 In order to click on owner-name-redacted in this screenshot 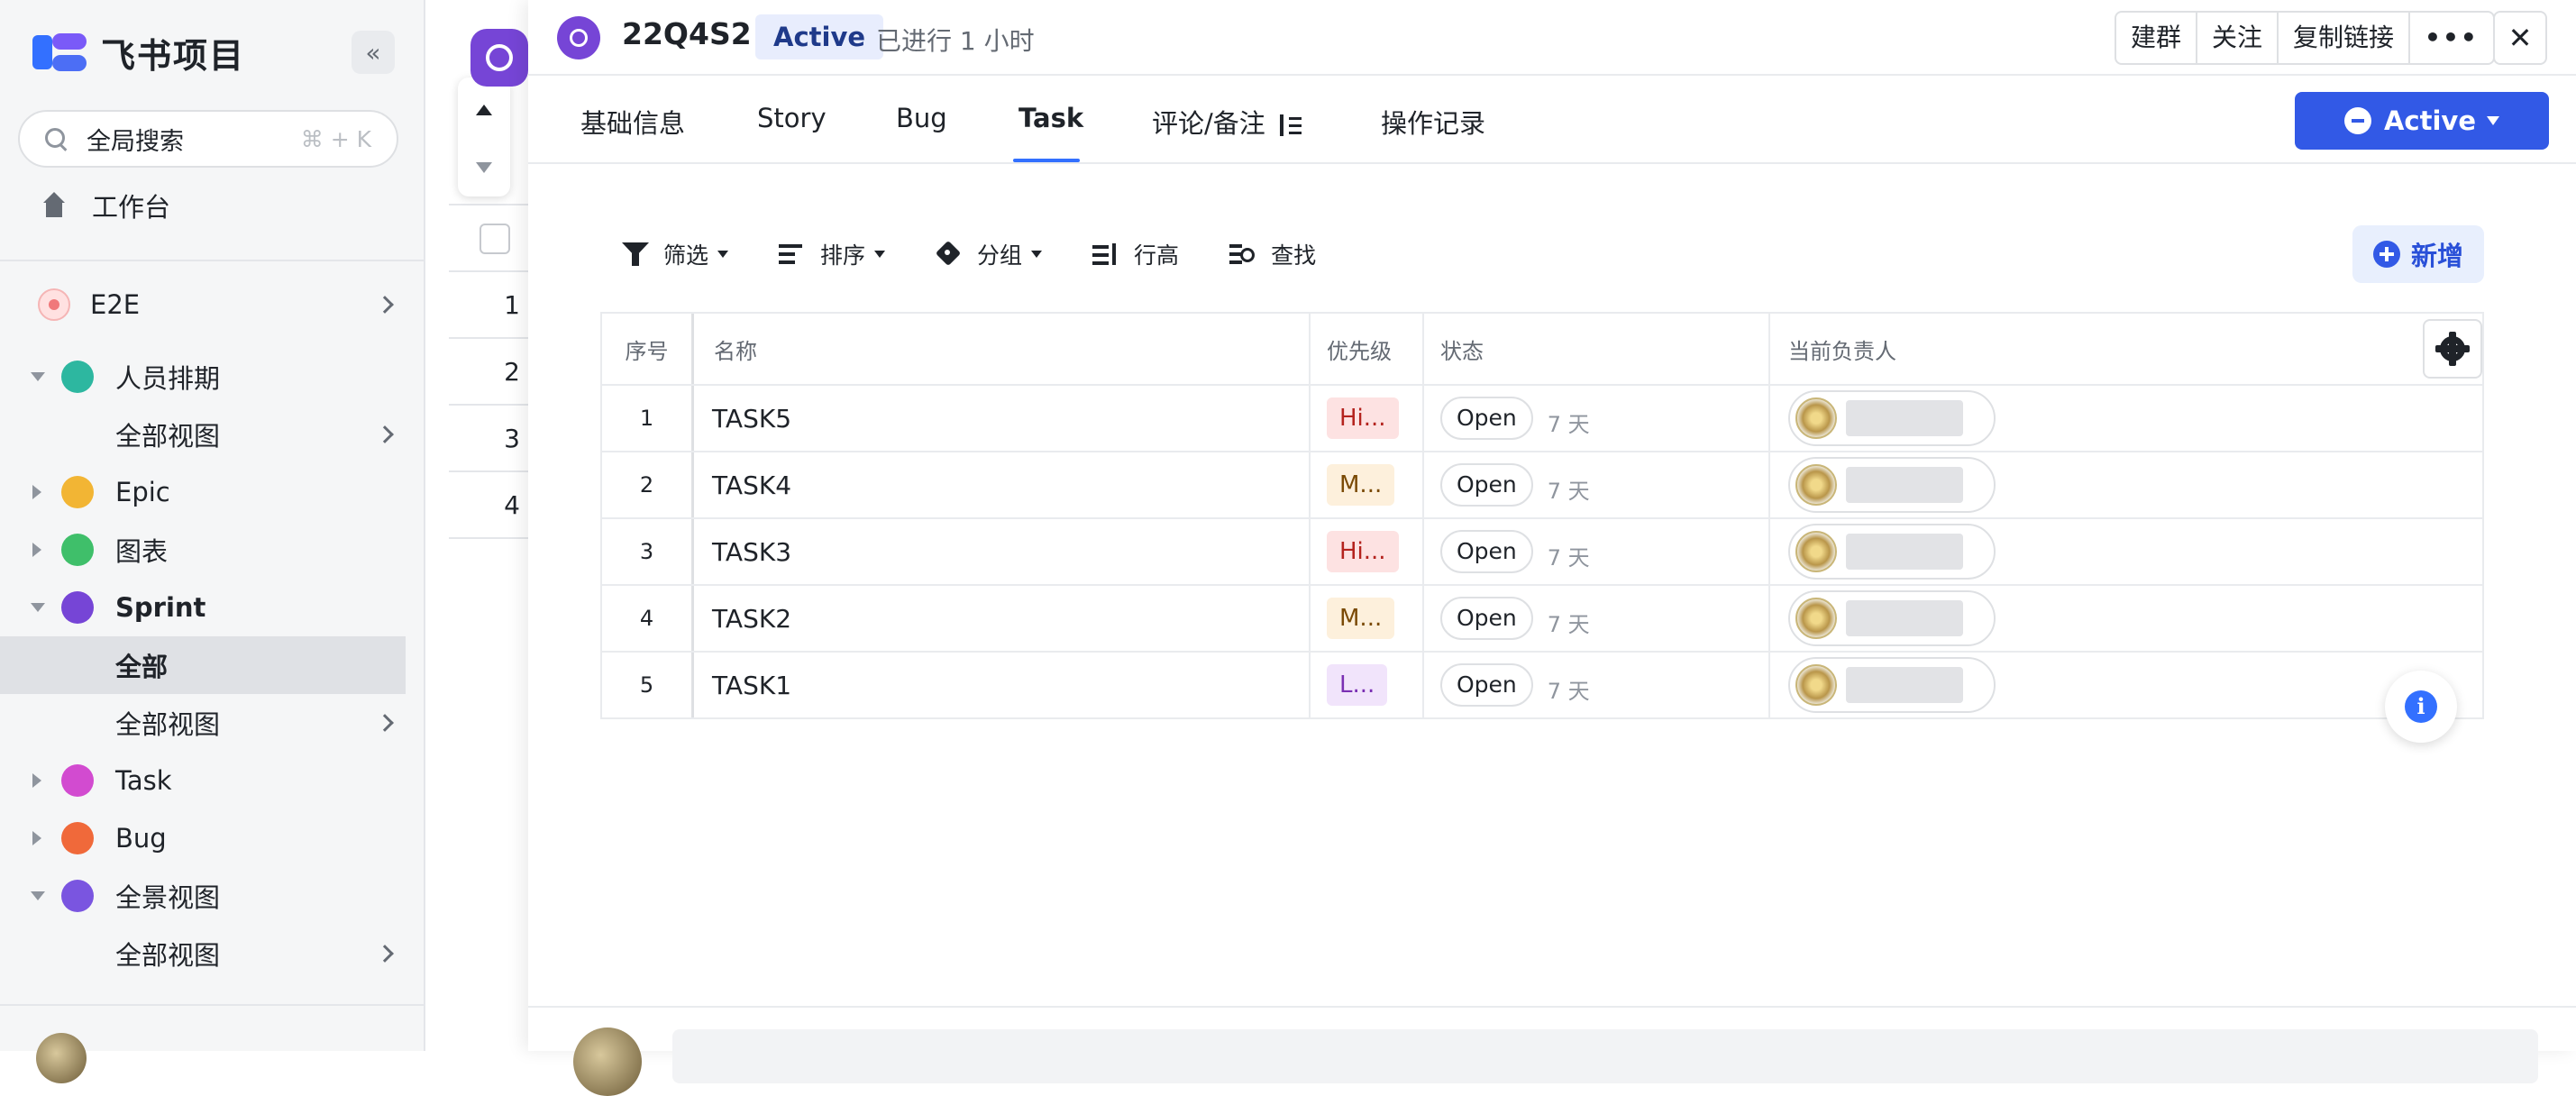, I will do `click(1904, 418)`.